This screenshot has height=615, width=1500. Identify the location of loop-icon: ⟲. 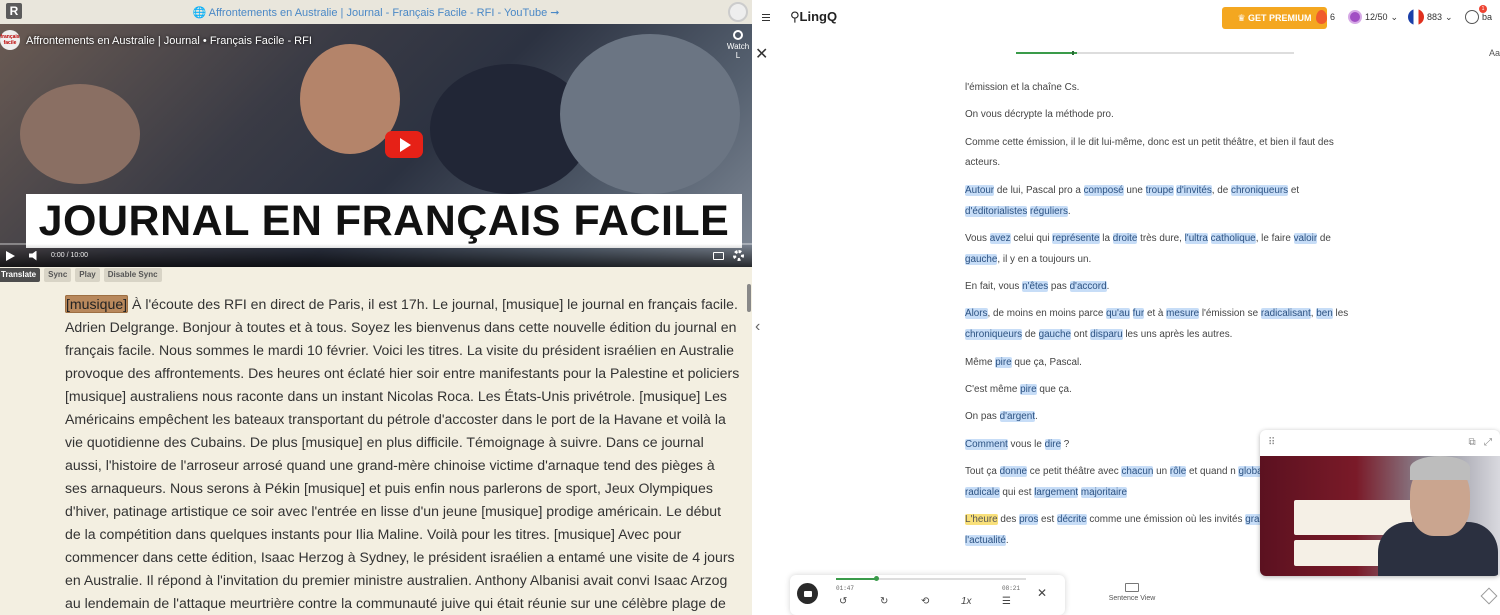
(925, 601).